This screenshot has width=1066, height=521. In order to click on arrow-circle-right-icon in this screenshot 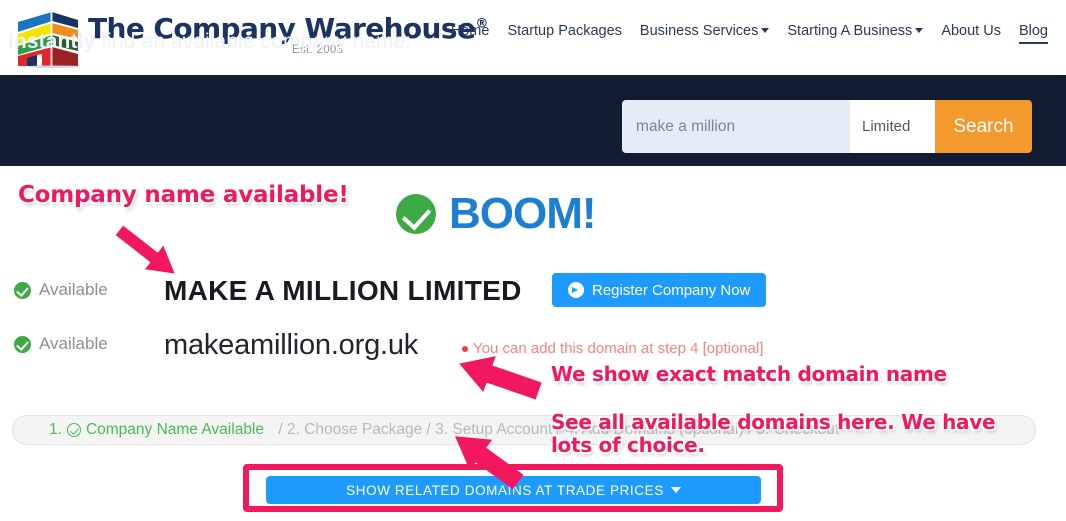, I will do `click(576, 290)`.